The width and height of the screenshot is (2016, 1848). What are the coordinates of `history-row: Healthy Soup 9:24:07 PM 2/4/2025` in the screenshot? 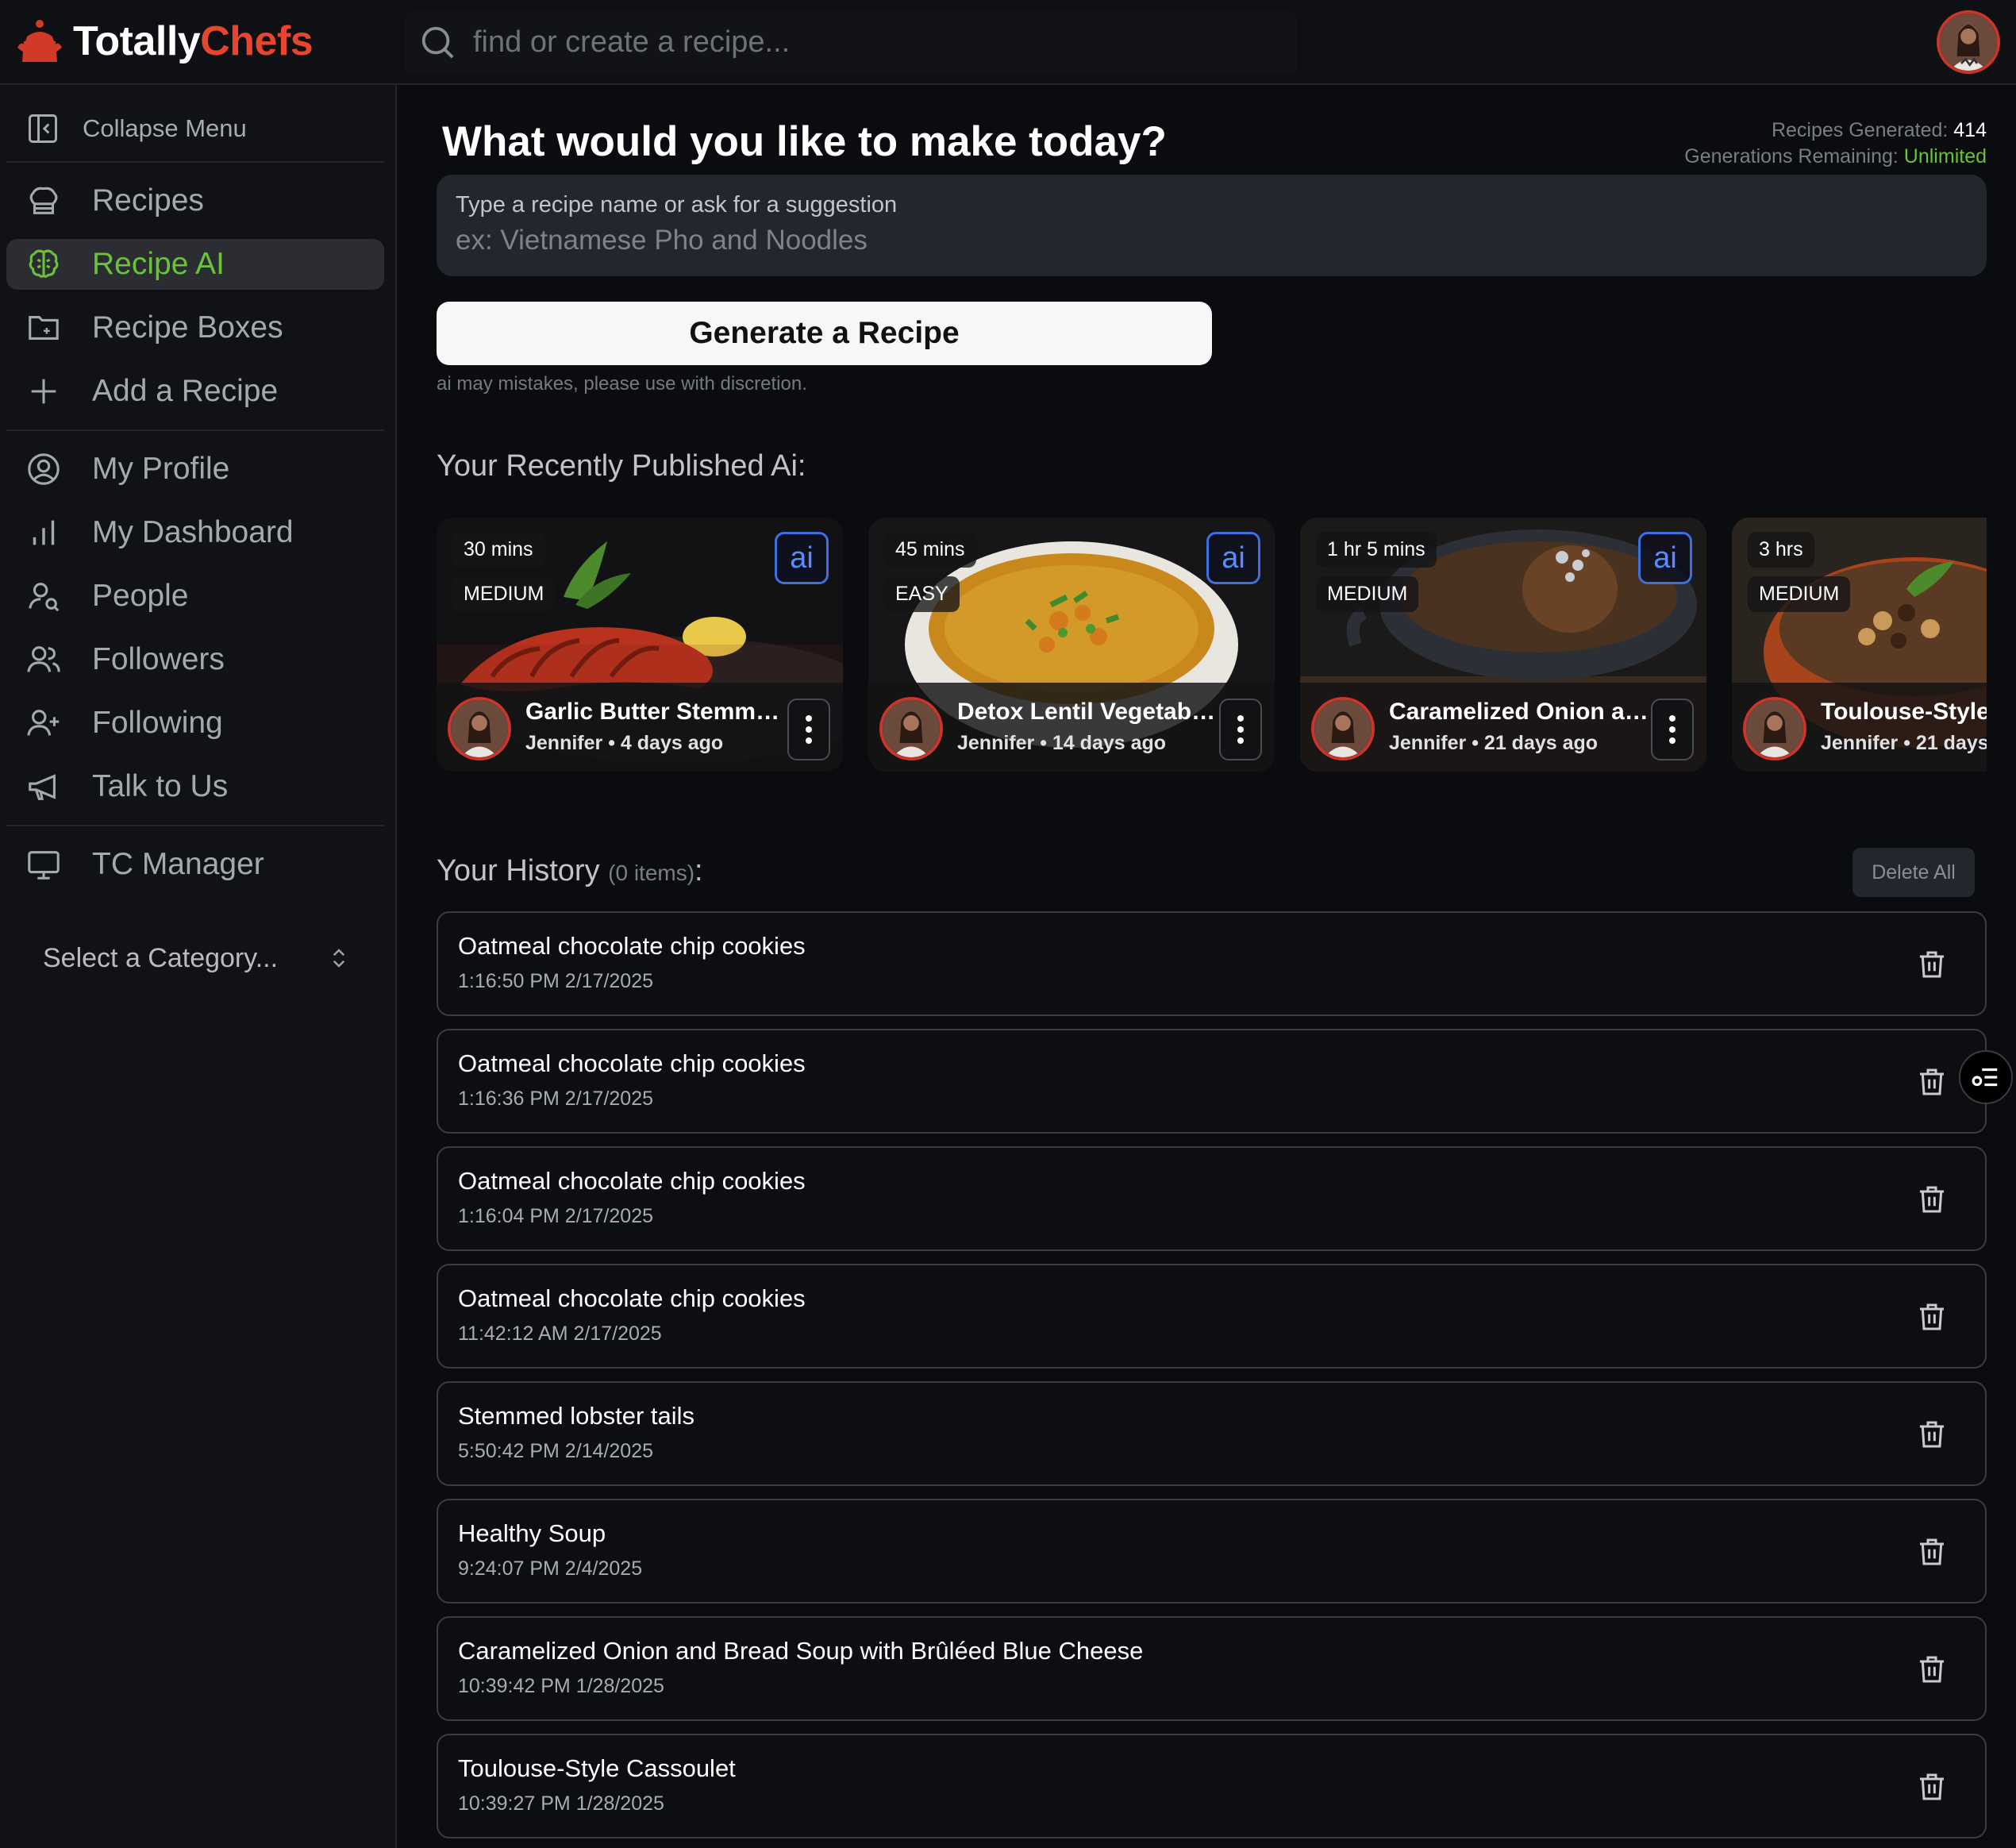 It's located at (1212, 1551).